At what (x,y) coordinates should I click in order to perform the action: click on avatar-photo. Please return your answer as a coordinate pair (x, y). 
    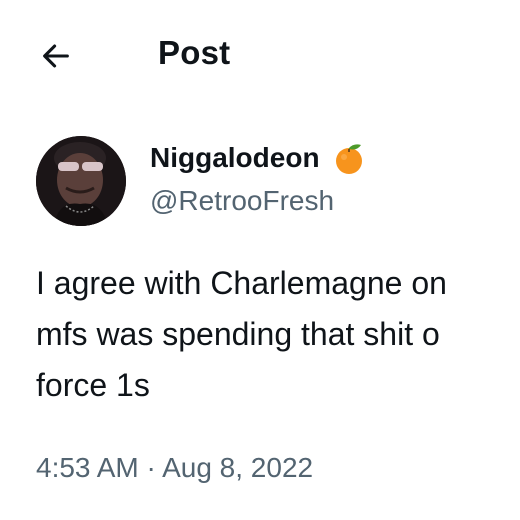
    Looking at the image, I should click on (81, 181).